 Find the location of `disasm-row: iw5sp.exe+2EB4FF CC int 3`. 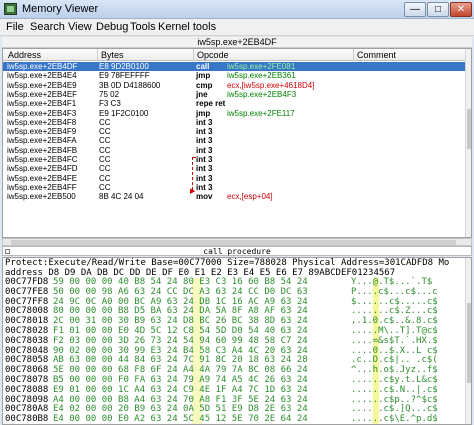

disasm-row: iw5sp.exe+2EB4FF CC int 3 is located at coordinates (234, 187).